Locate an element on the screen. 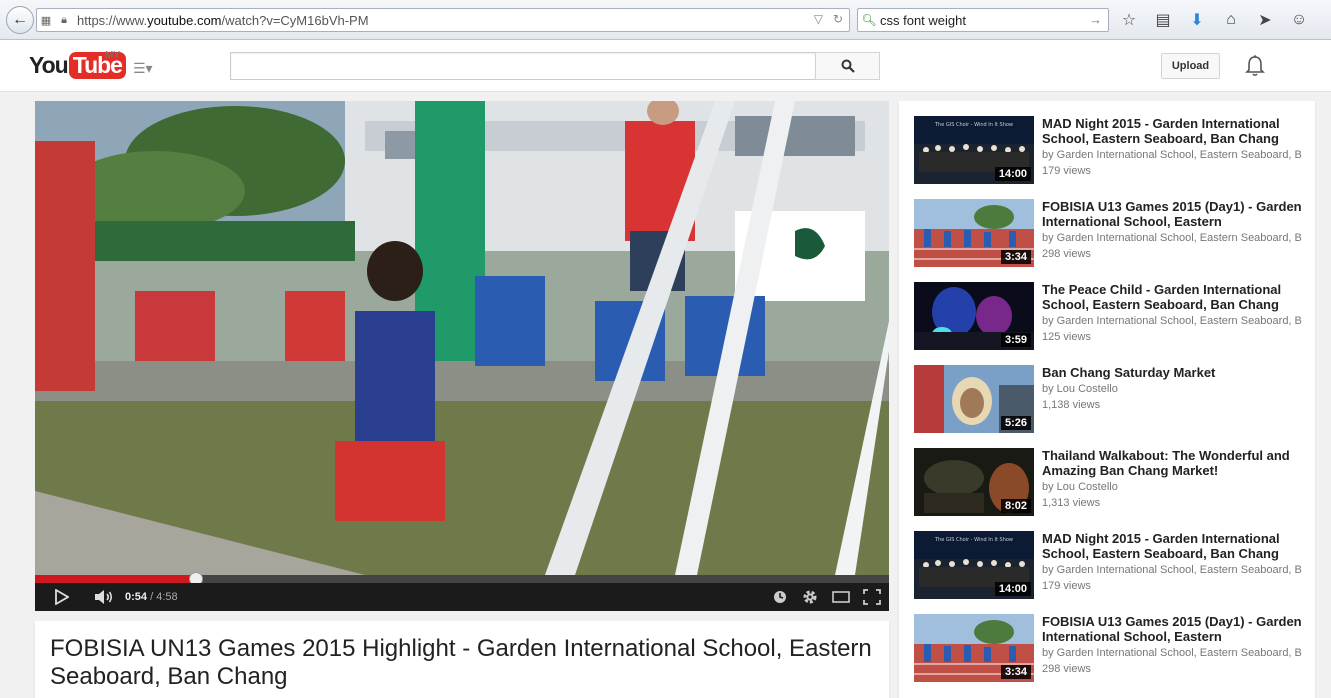  logo-you-text: You is located at coordinates (49, 65).